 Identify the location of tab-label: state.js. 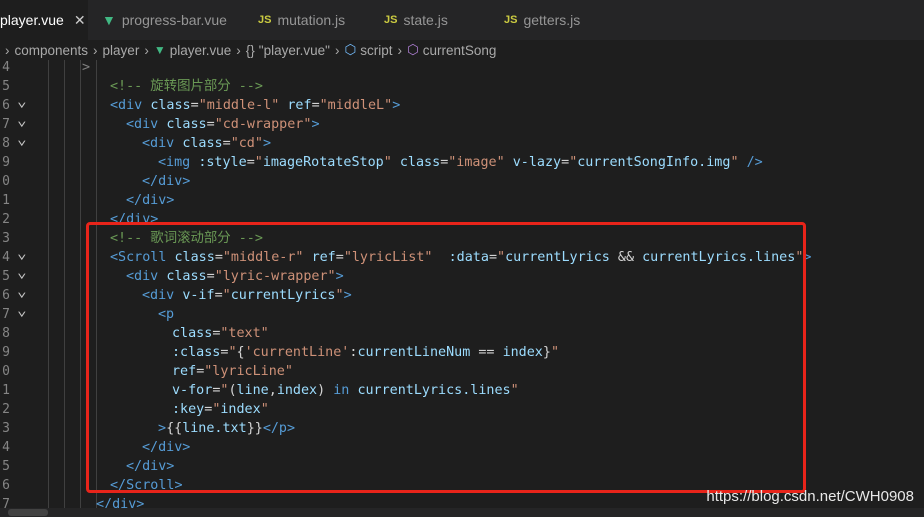
(425, 20).